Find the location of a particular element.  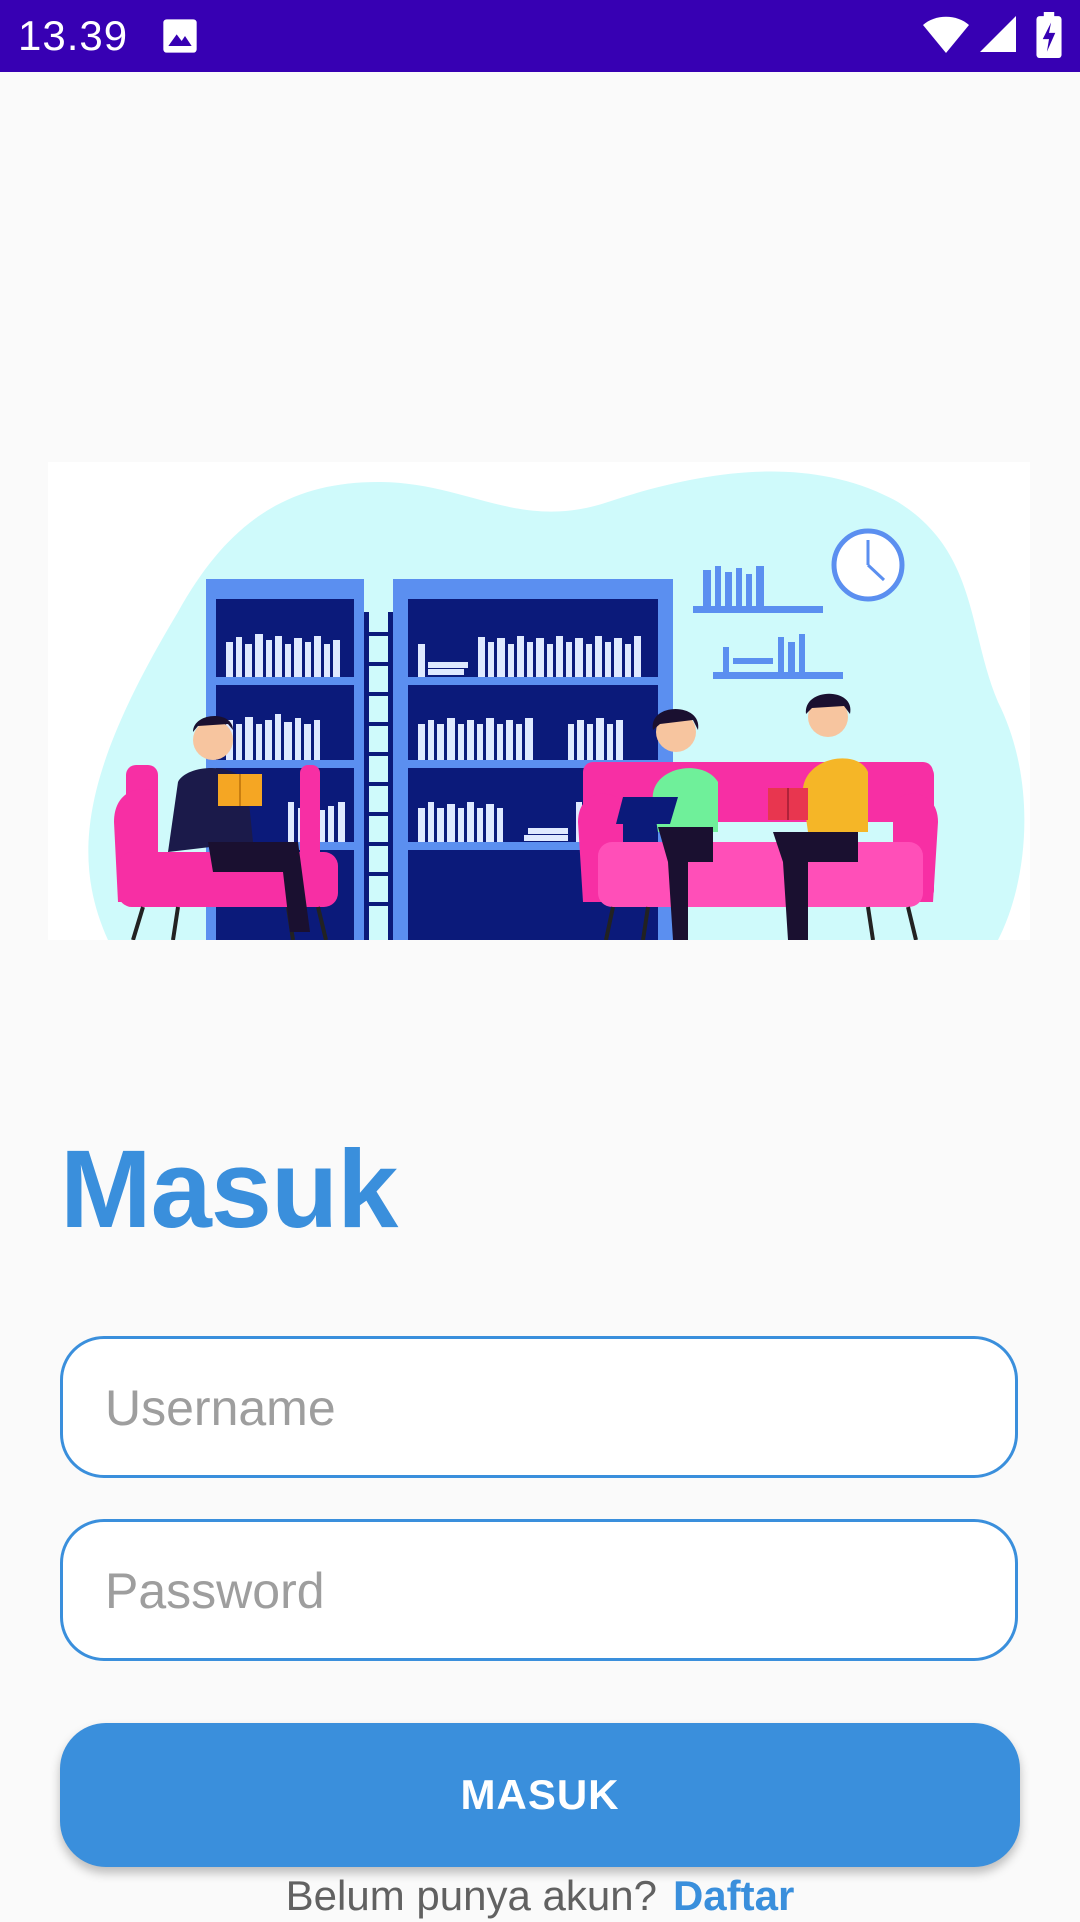

status-time: 13.39 is located at coordinates (73, 35).